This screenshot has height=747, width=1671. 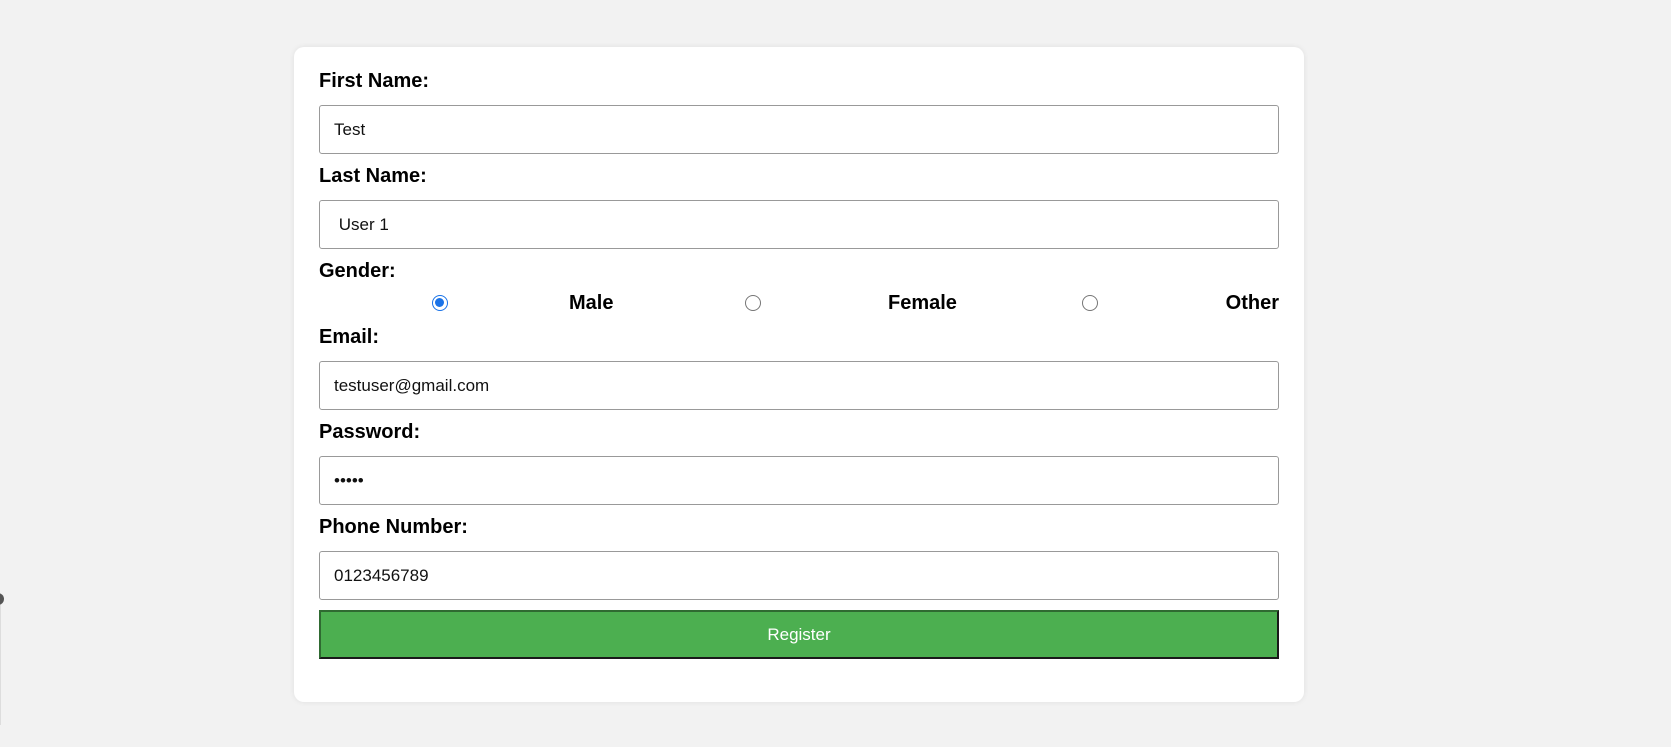 What do you see at coordinates (349, 337) in the screenshot?
I see `email-label: Email:` at bounding box center [349, 337].